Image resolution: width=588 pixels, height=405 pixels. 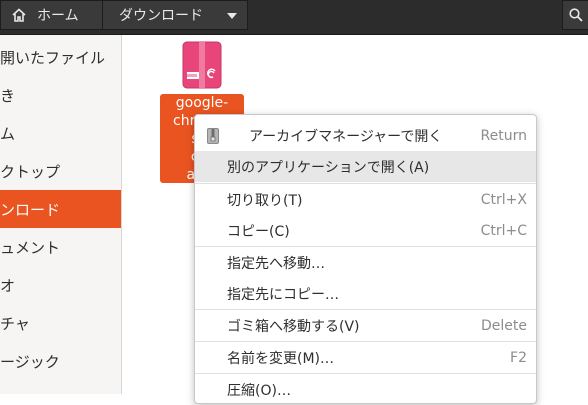 I want to click on menu-item-rename: 名前を変更(M)… F2, so click(x=365, y=357).